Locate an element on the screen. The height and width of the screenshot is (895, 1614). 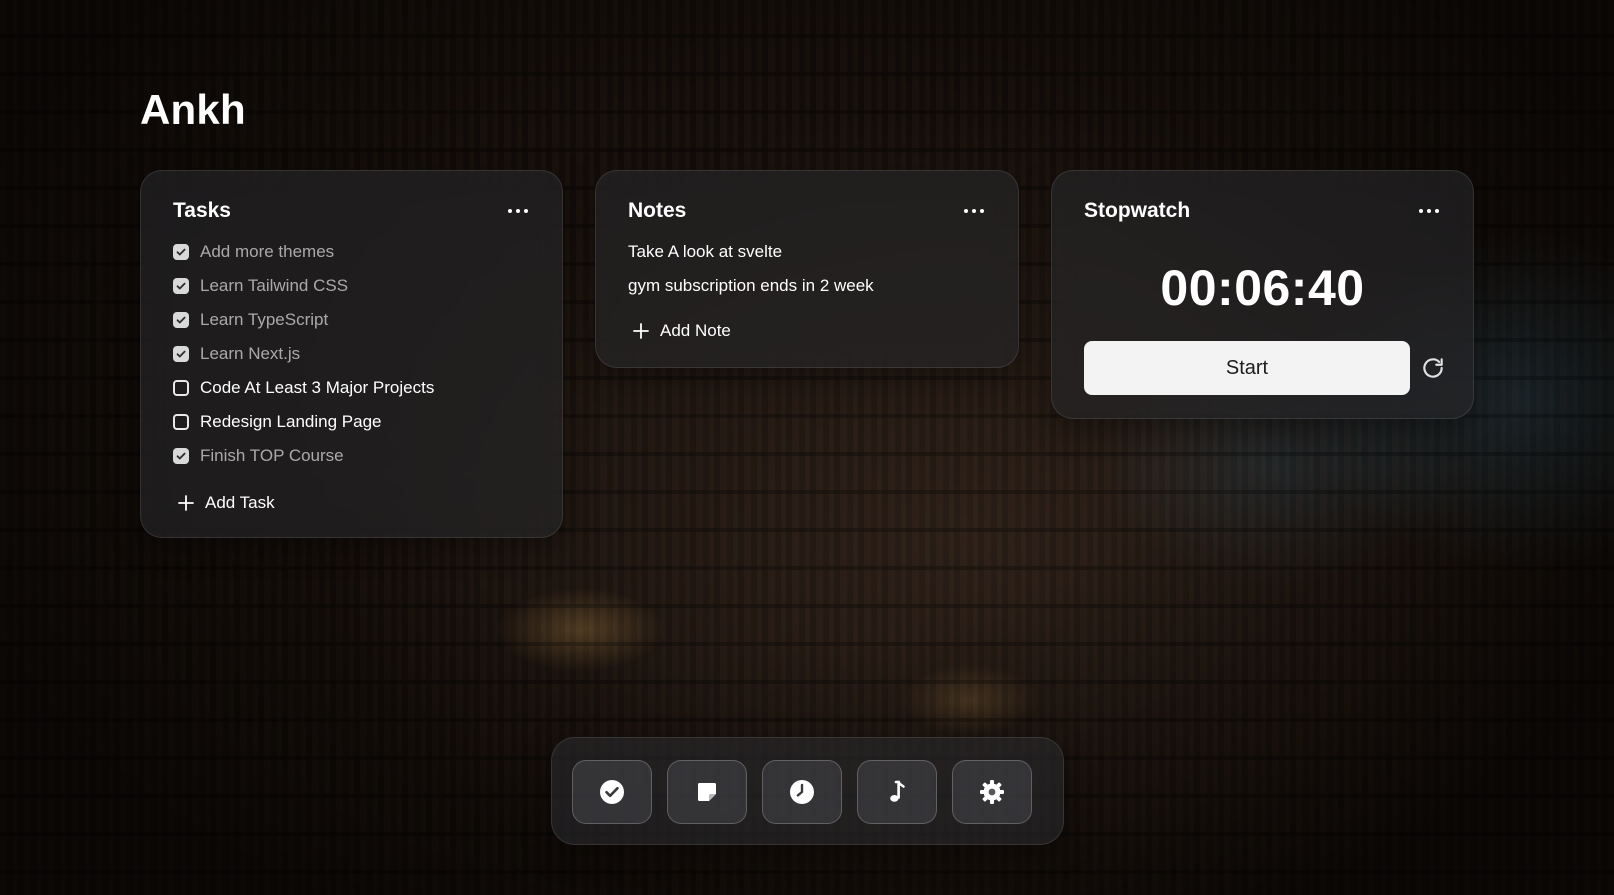
task-label: Learn Tailwind CSS is located at coordinates (274, 285).